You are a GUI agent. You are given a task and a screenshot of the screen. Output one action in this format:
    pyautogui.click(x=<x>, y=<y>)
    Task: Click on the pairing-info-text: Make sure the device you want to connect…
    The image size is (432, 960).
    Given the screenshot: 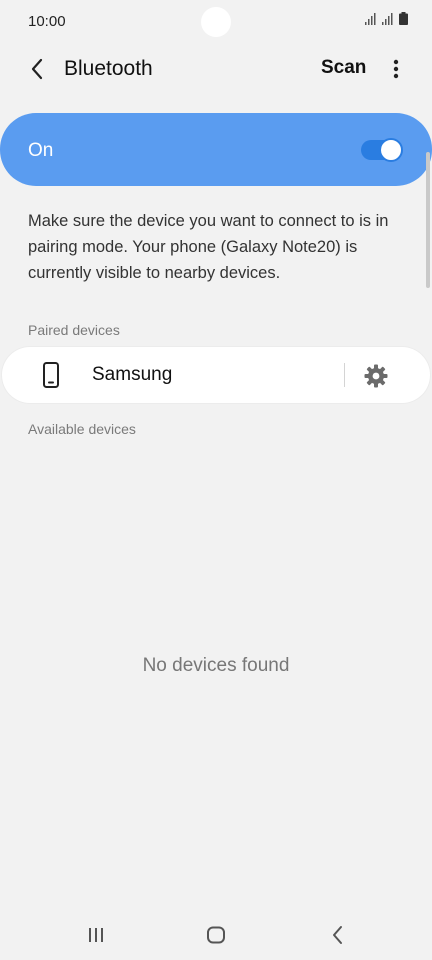 What is the action you would take?
    pyautogui.click(x=208, y=247)
    